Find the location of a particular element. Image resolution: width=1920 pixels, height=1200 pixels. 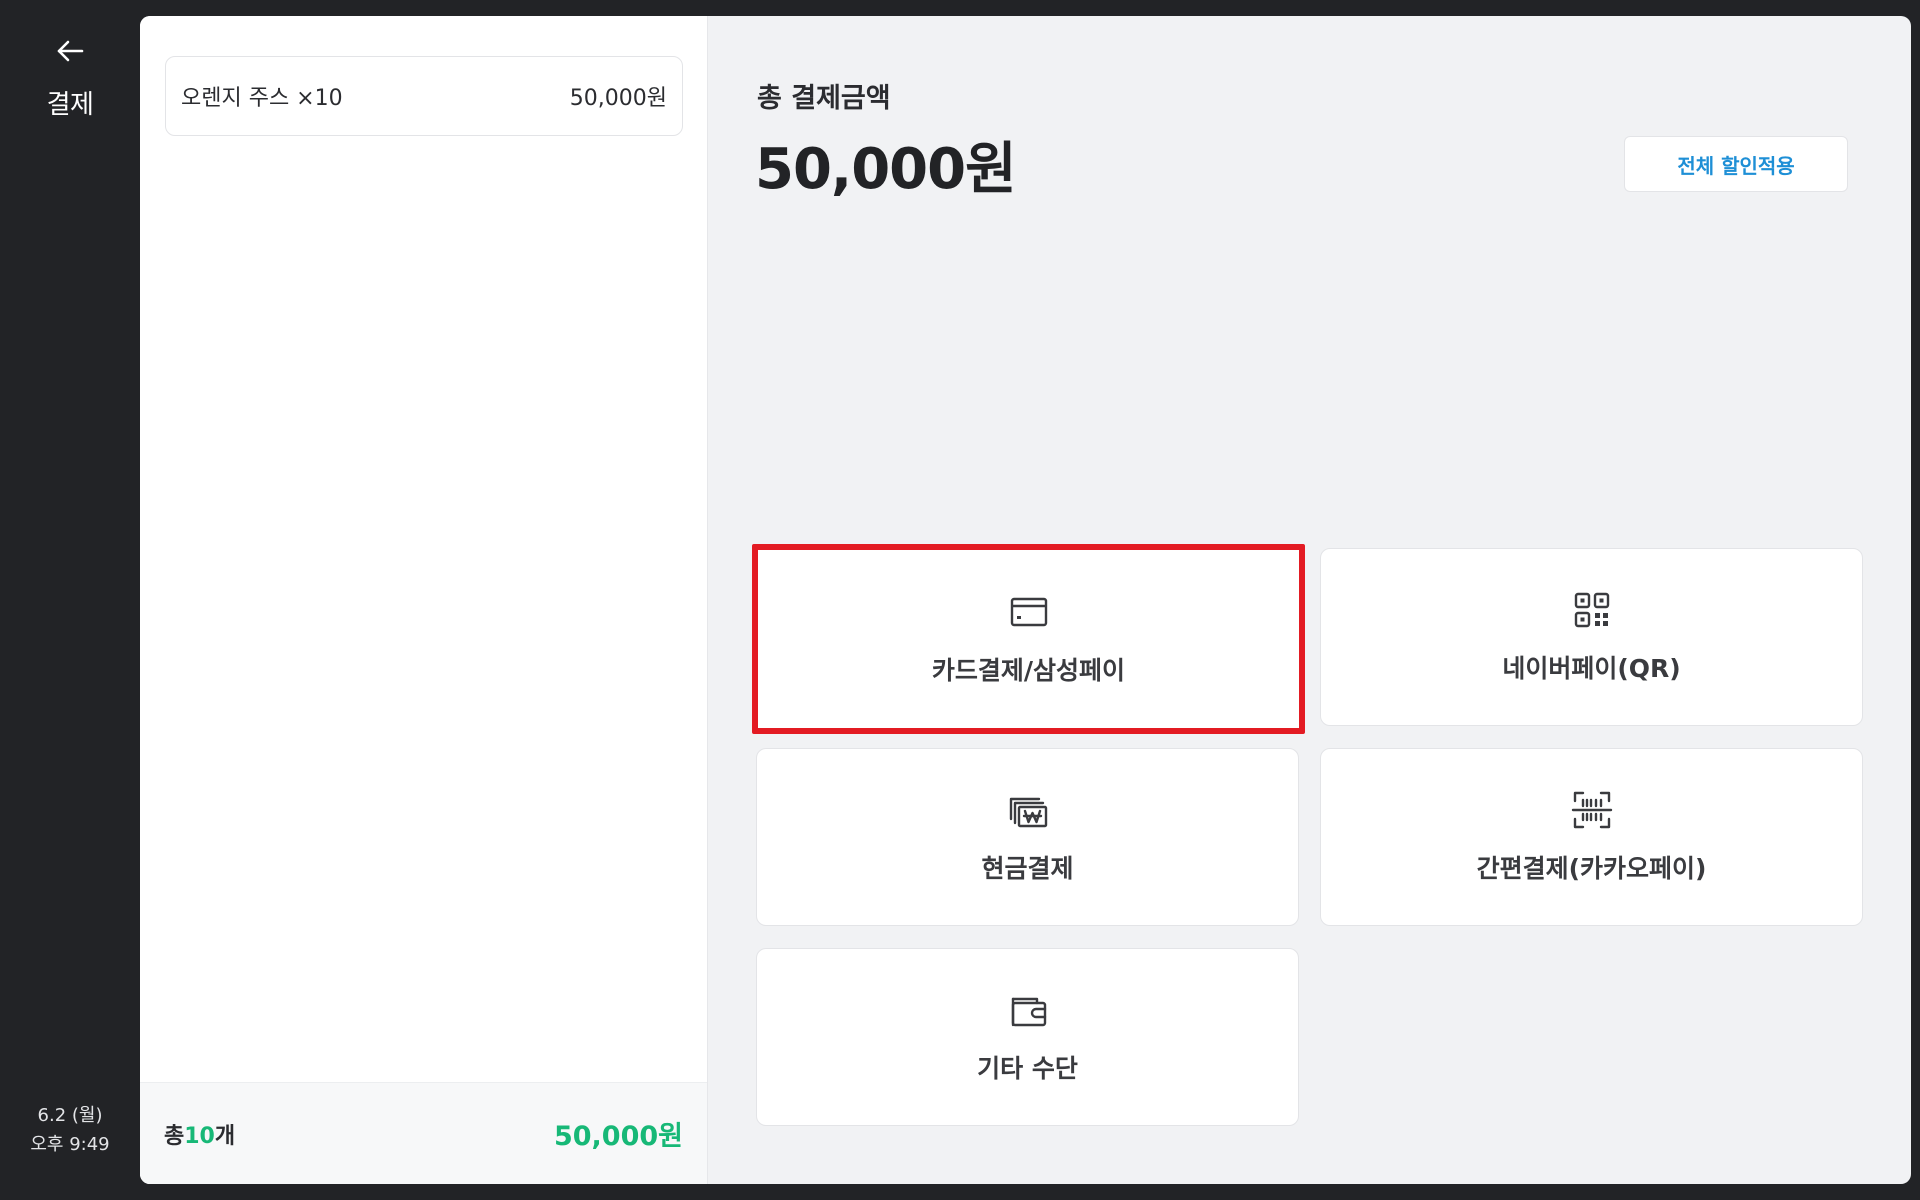

item-count-prefix: 총 is located at coordinates (174, 1136).